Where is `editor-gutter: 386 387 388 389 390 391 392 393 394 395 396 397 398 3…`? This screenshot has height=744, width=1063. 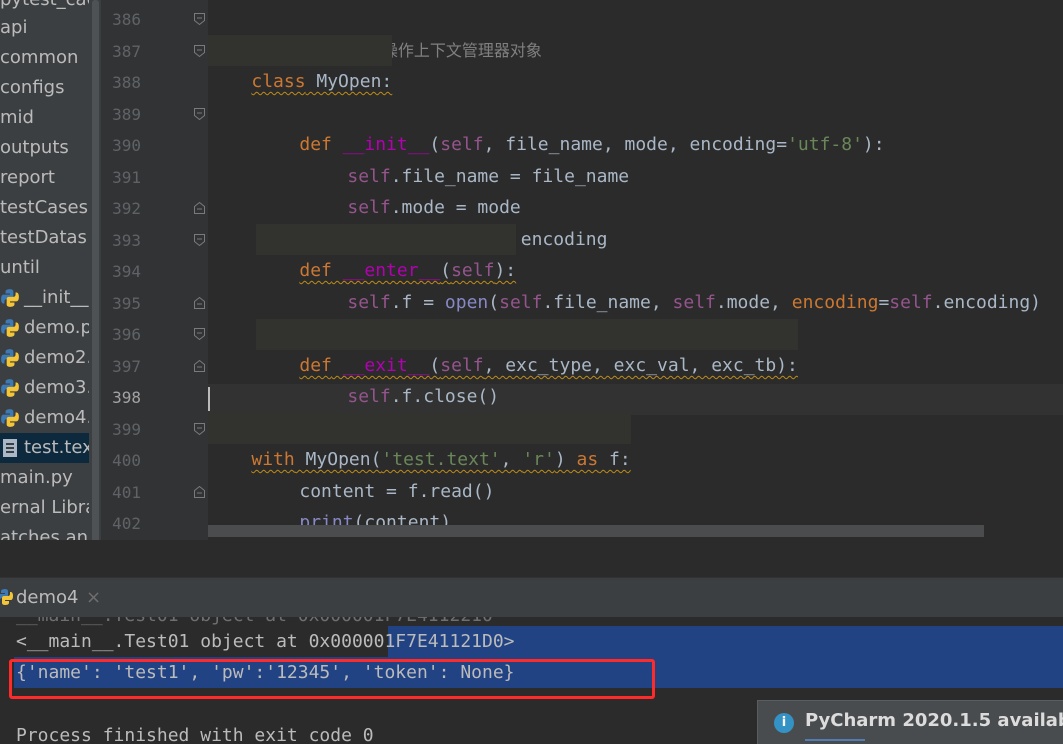
editor-gutter: 386 387 388 389 390 391 392 393 394 395 396 397 398 3… is located at coordinates (154, 270).